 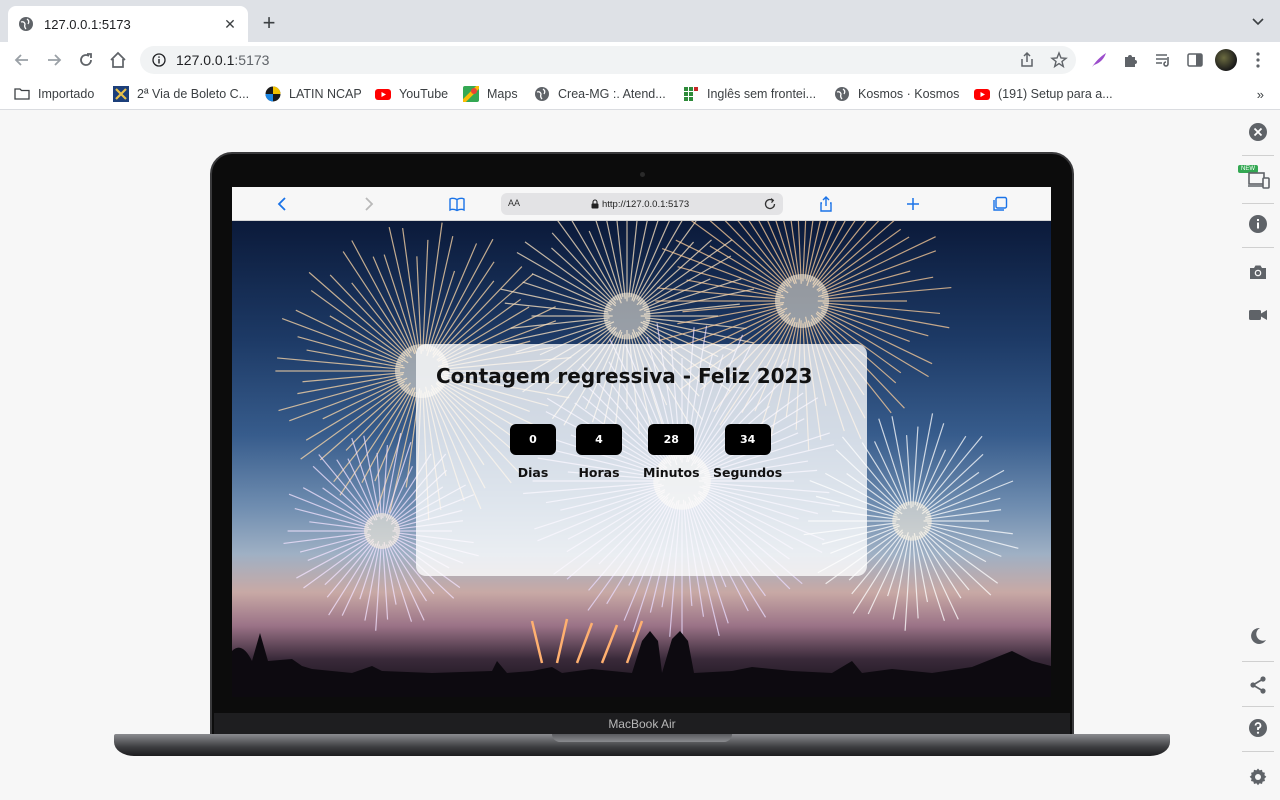 I want to click on address-bar: 127.0.0.1:5173, so click(x=608, y=60).